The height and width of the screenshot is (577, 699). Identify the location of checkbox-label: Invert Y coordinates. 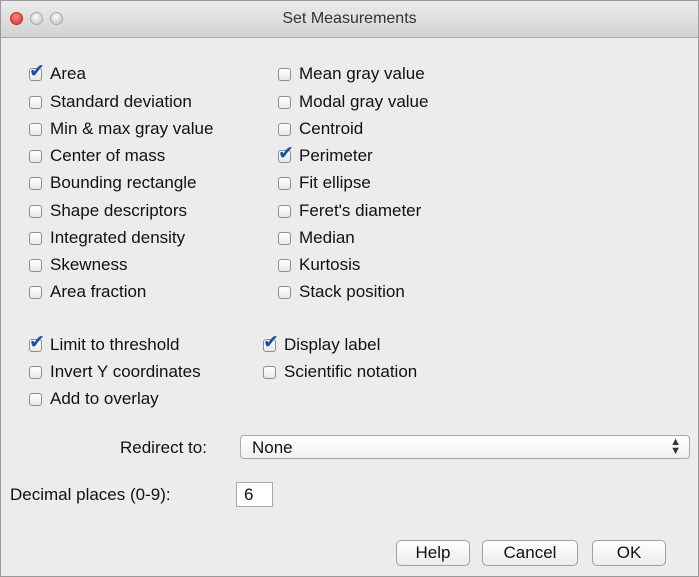
(125, 371).